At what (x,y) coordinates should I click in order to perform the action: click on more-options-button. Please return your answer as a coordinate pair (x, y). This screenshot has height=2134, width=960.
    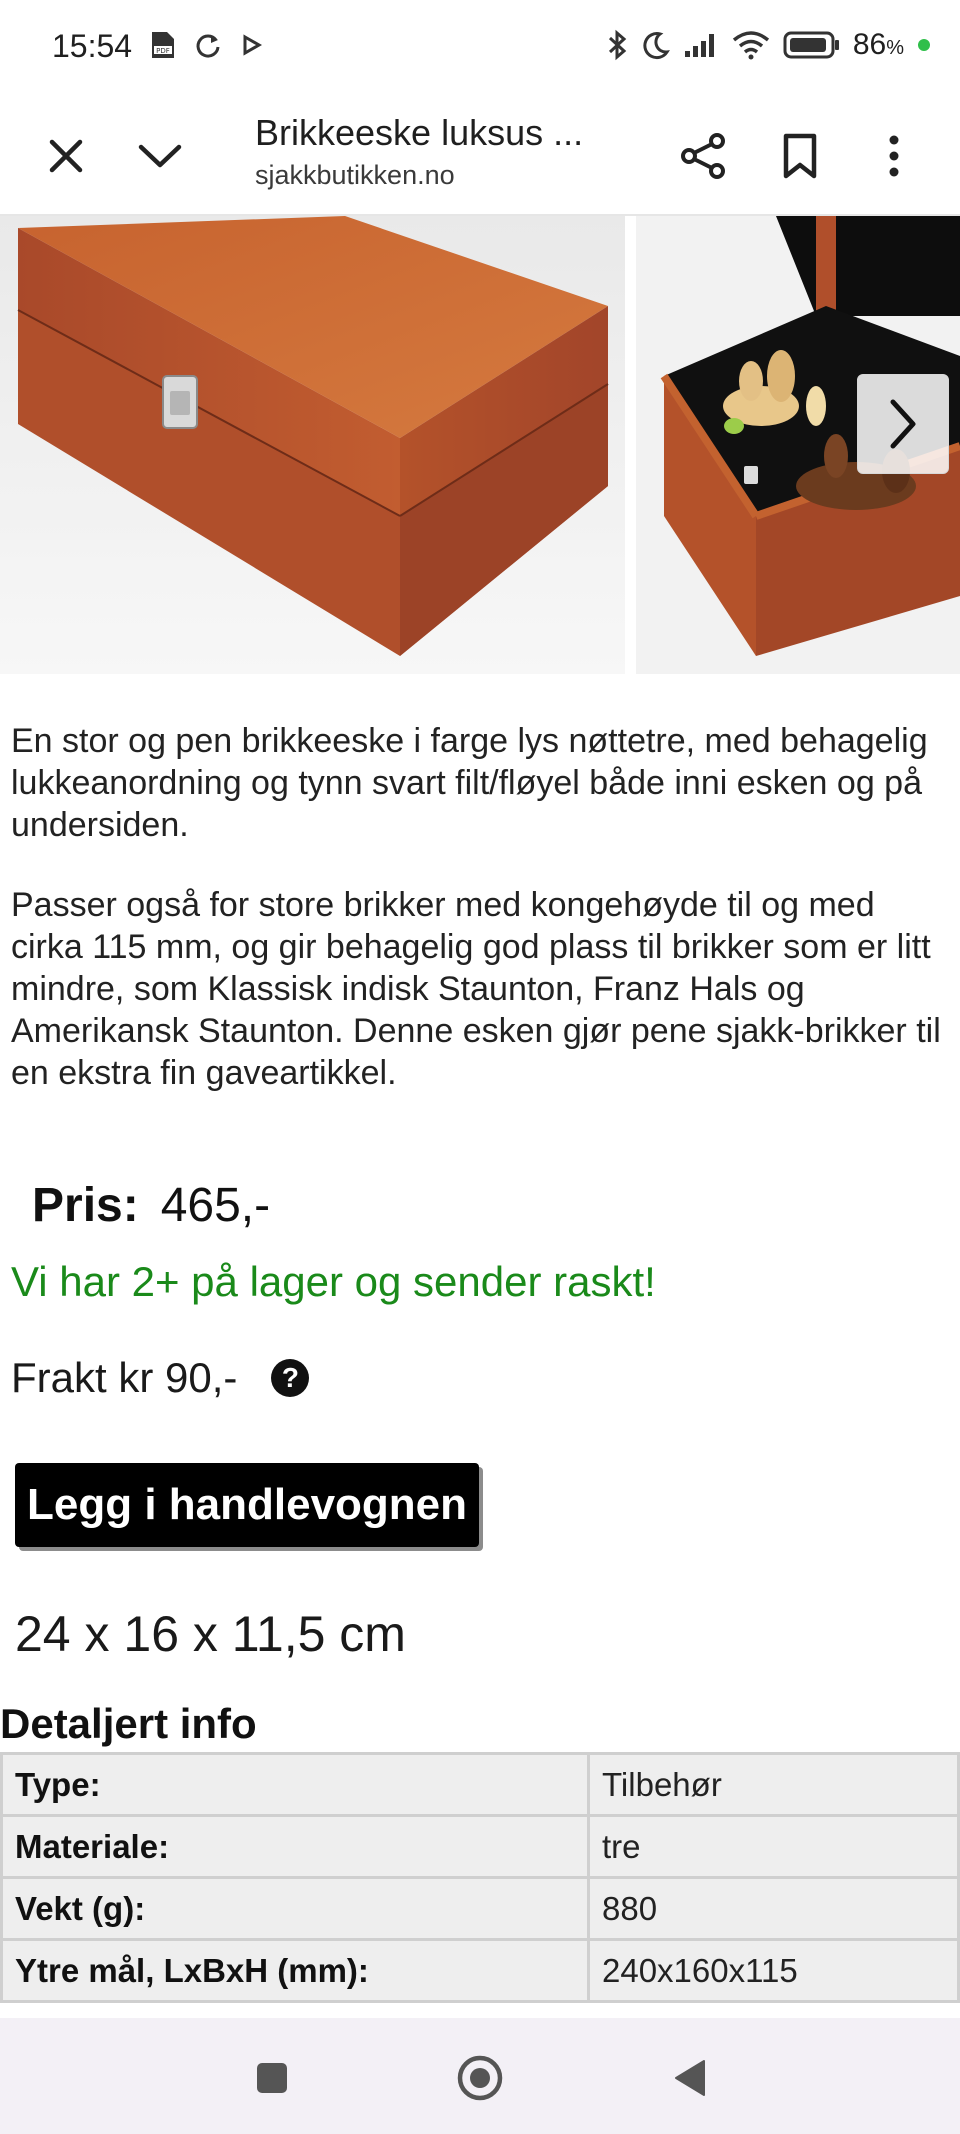
    Looking at the image, I should click on (894, 156).